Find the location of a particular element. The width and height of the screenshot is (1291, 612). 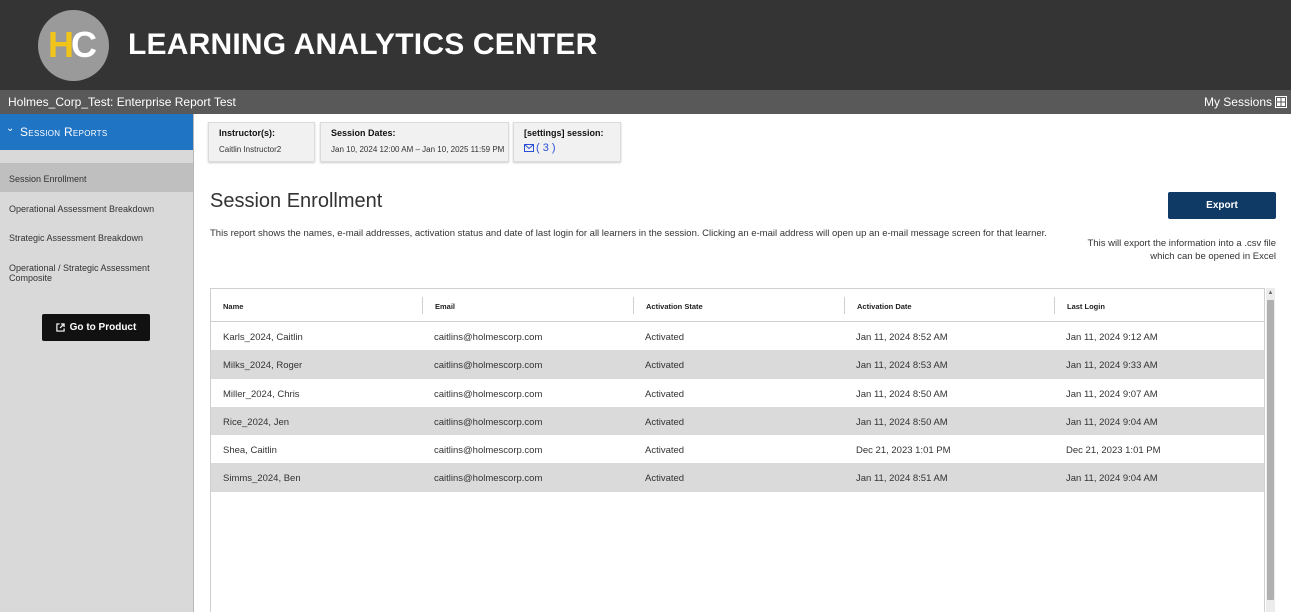

go-to-product-button: Go to Product is located at coordinates (96, 327).